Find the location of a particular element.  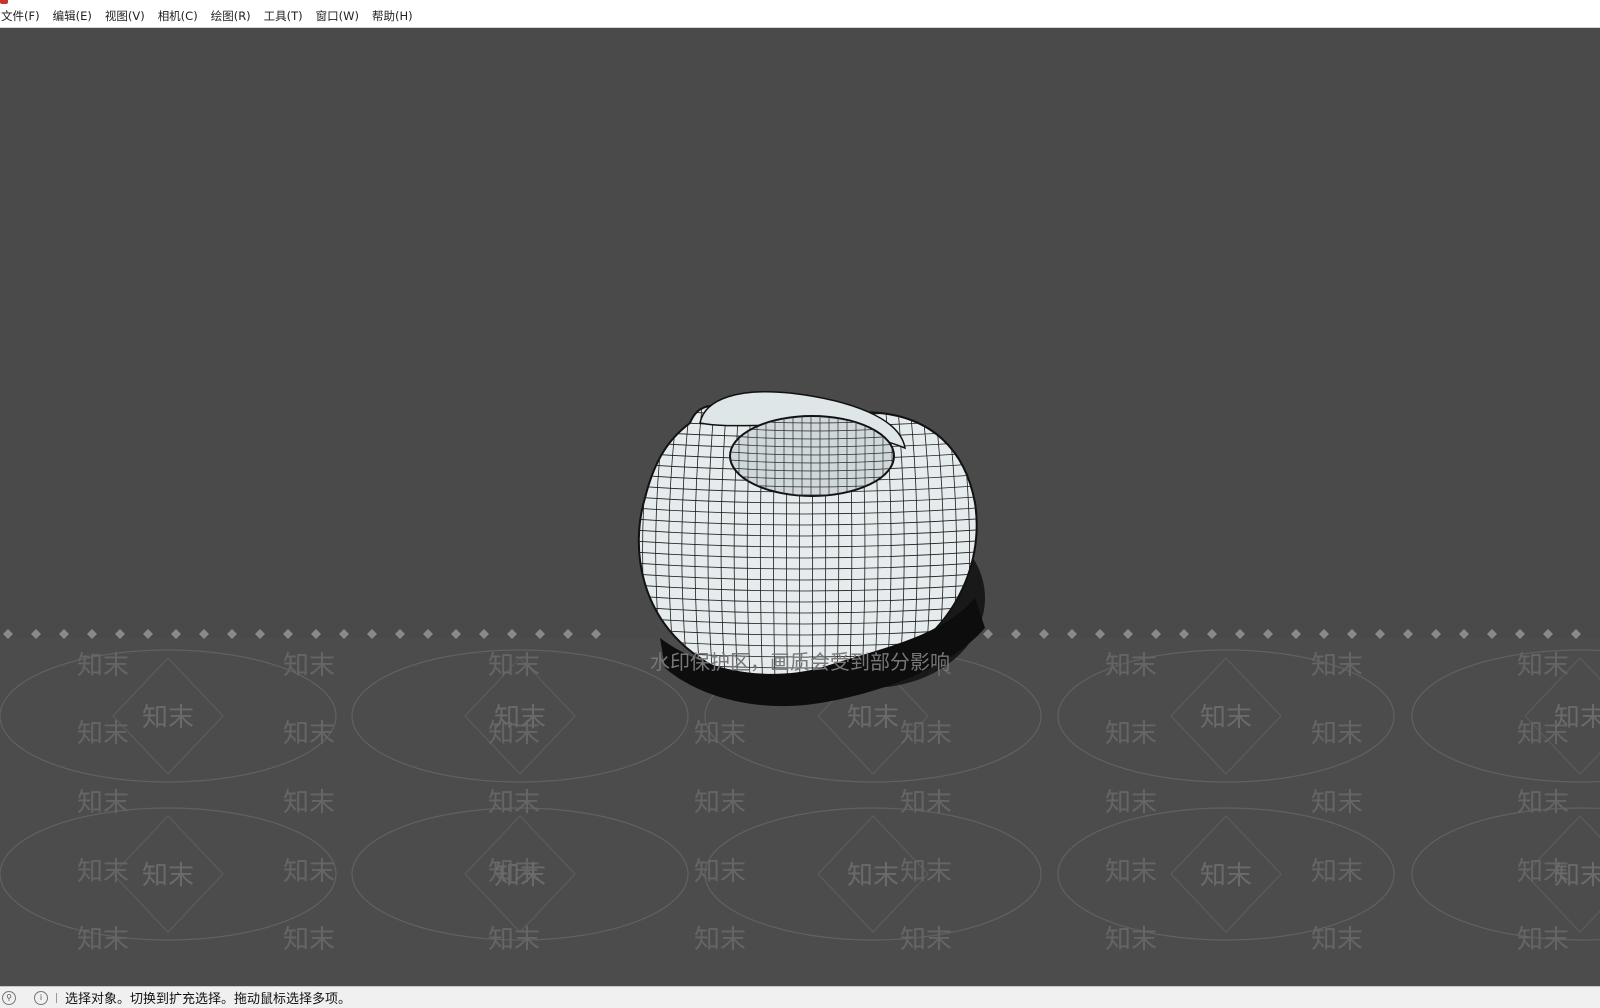

watermark-banner: 水印保护区，画质会受到部分影响 is located at coordinates (800, 662).